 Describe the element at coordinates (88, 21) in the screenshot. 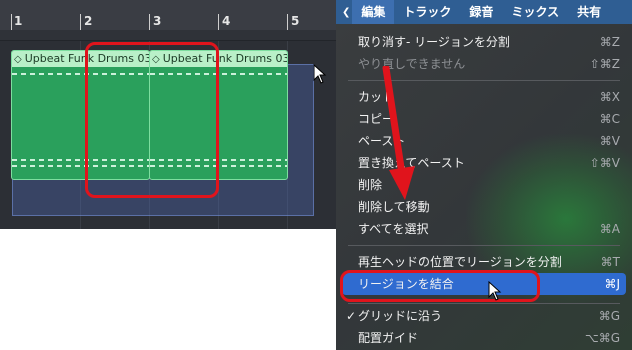

I see `bar-number-2: 2` at that location.